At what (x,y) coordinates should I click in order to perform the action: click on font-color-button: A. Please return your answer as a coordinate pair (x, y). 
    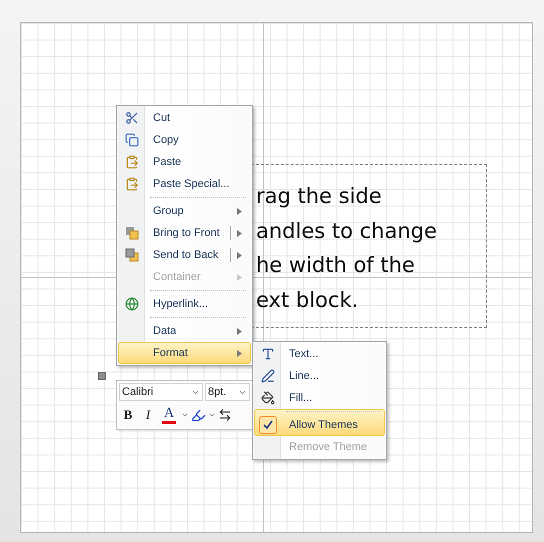
    Looking at the image, I should click on (169, 415).